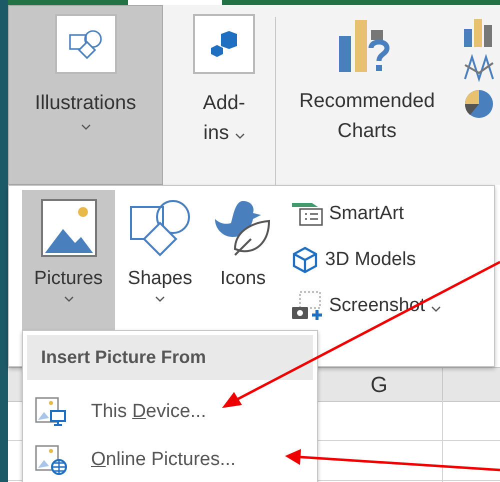 Image resolution: width=500 pixels, height=482 pixels. Describe the element at coordinates (160, 260) in the screenshot. I see `shapes-button: Shapes` at that location.